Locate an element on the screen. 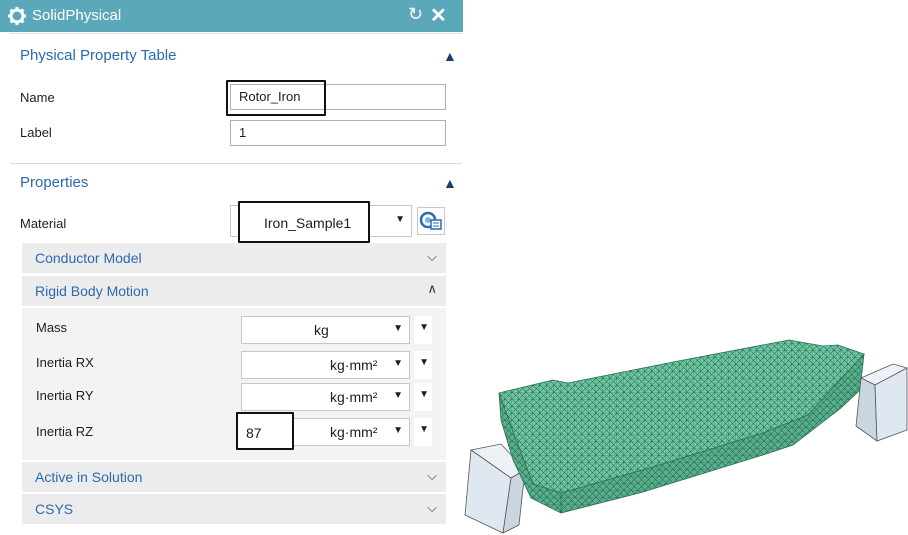  rigid-body-motion-group: Rigid Body Motion ∧ is located at coordinates (234, 291).